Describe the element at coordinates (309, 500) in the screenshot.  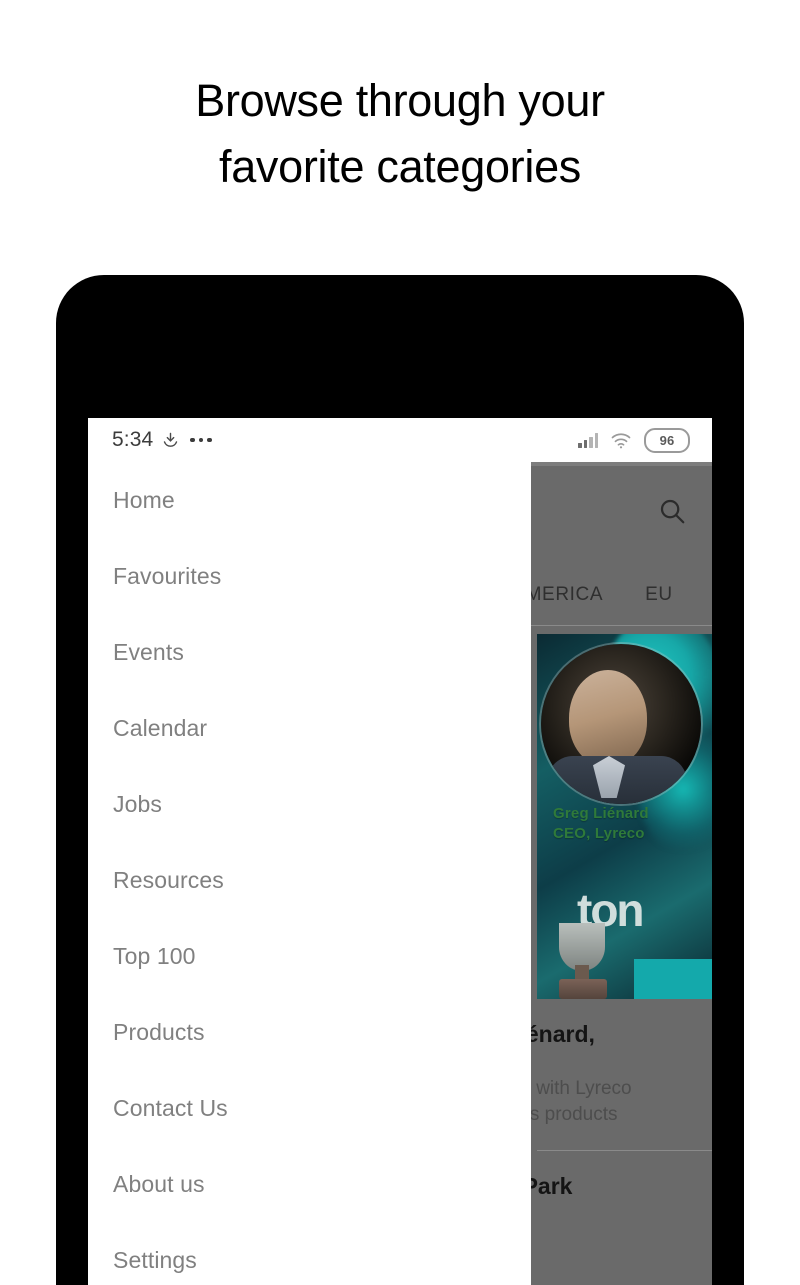
I see `drawer-item-home: Home` at that location.